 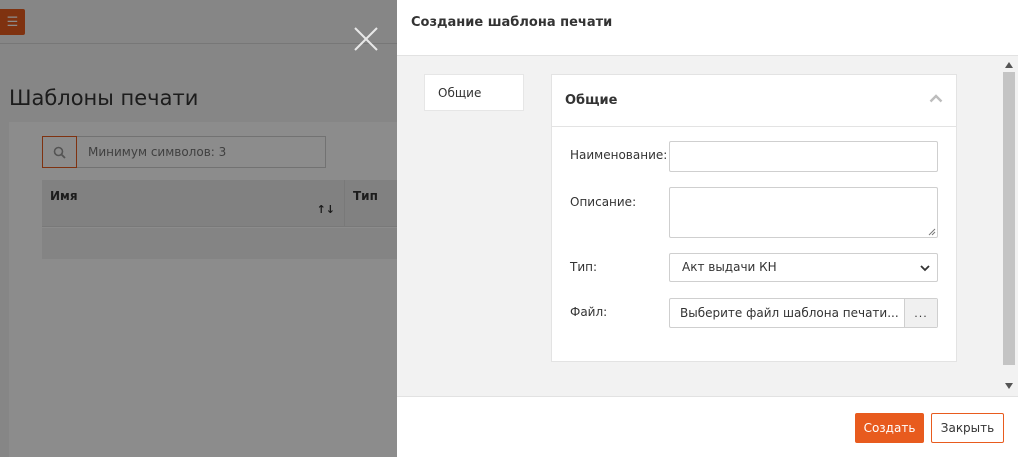 What do you see at coordinates (936, 98) in the screenshot?
I see `chevron-up-icon` at bounding box center [936, 98].